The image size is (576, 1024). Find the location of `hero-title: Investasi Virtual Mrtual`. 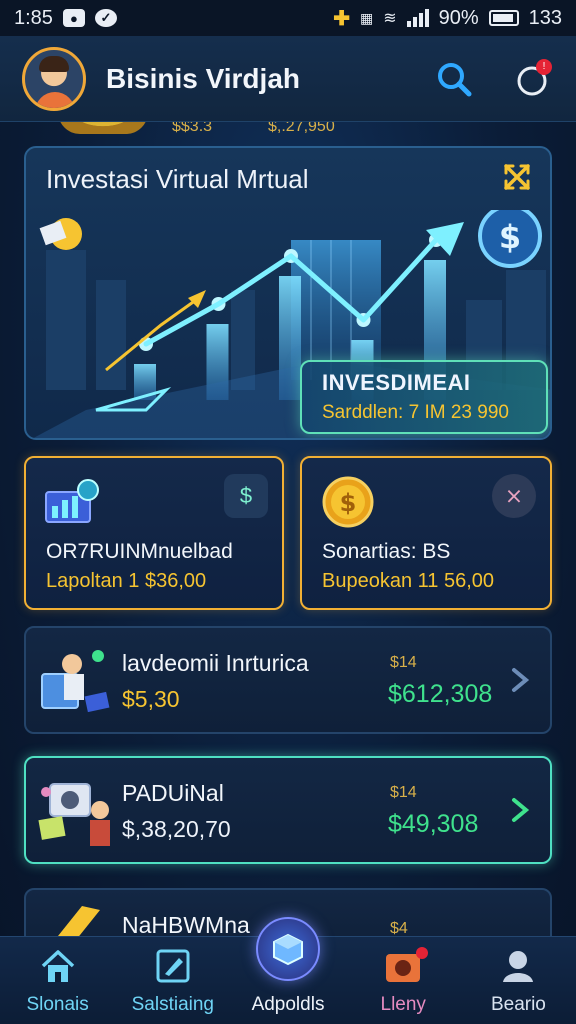

hero-title: Investasi Virtual Mrtual is located at coordinates (177, 179).